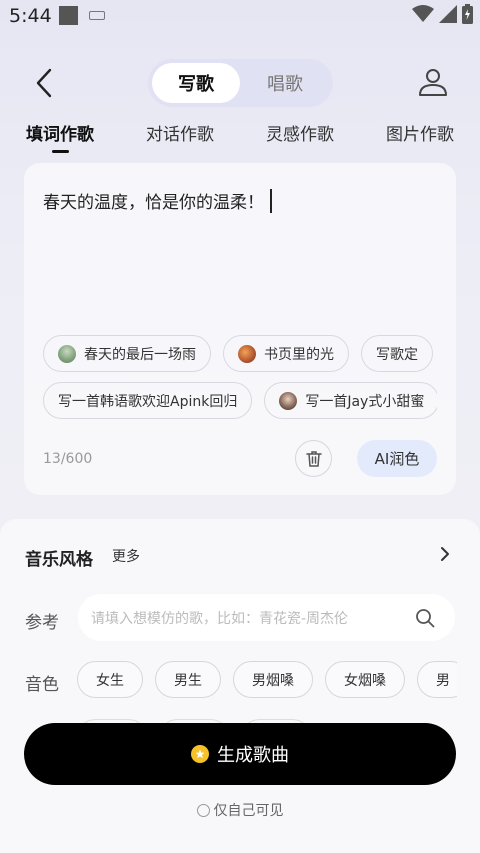 This screenshot has width=480, height=853. I want to click on tone-option: 男生, so click(188, 679).